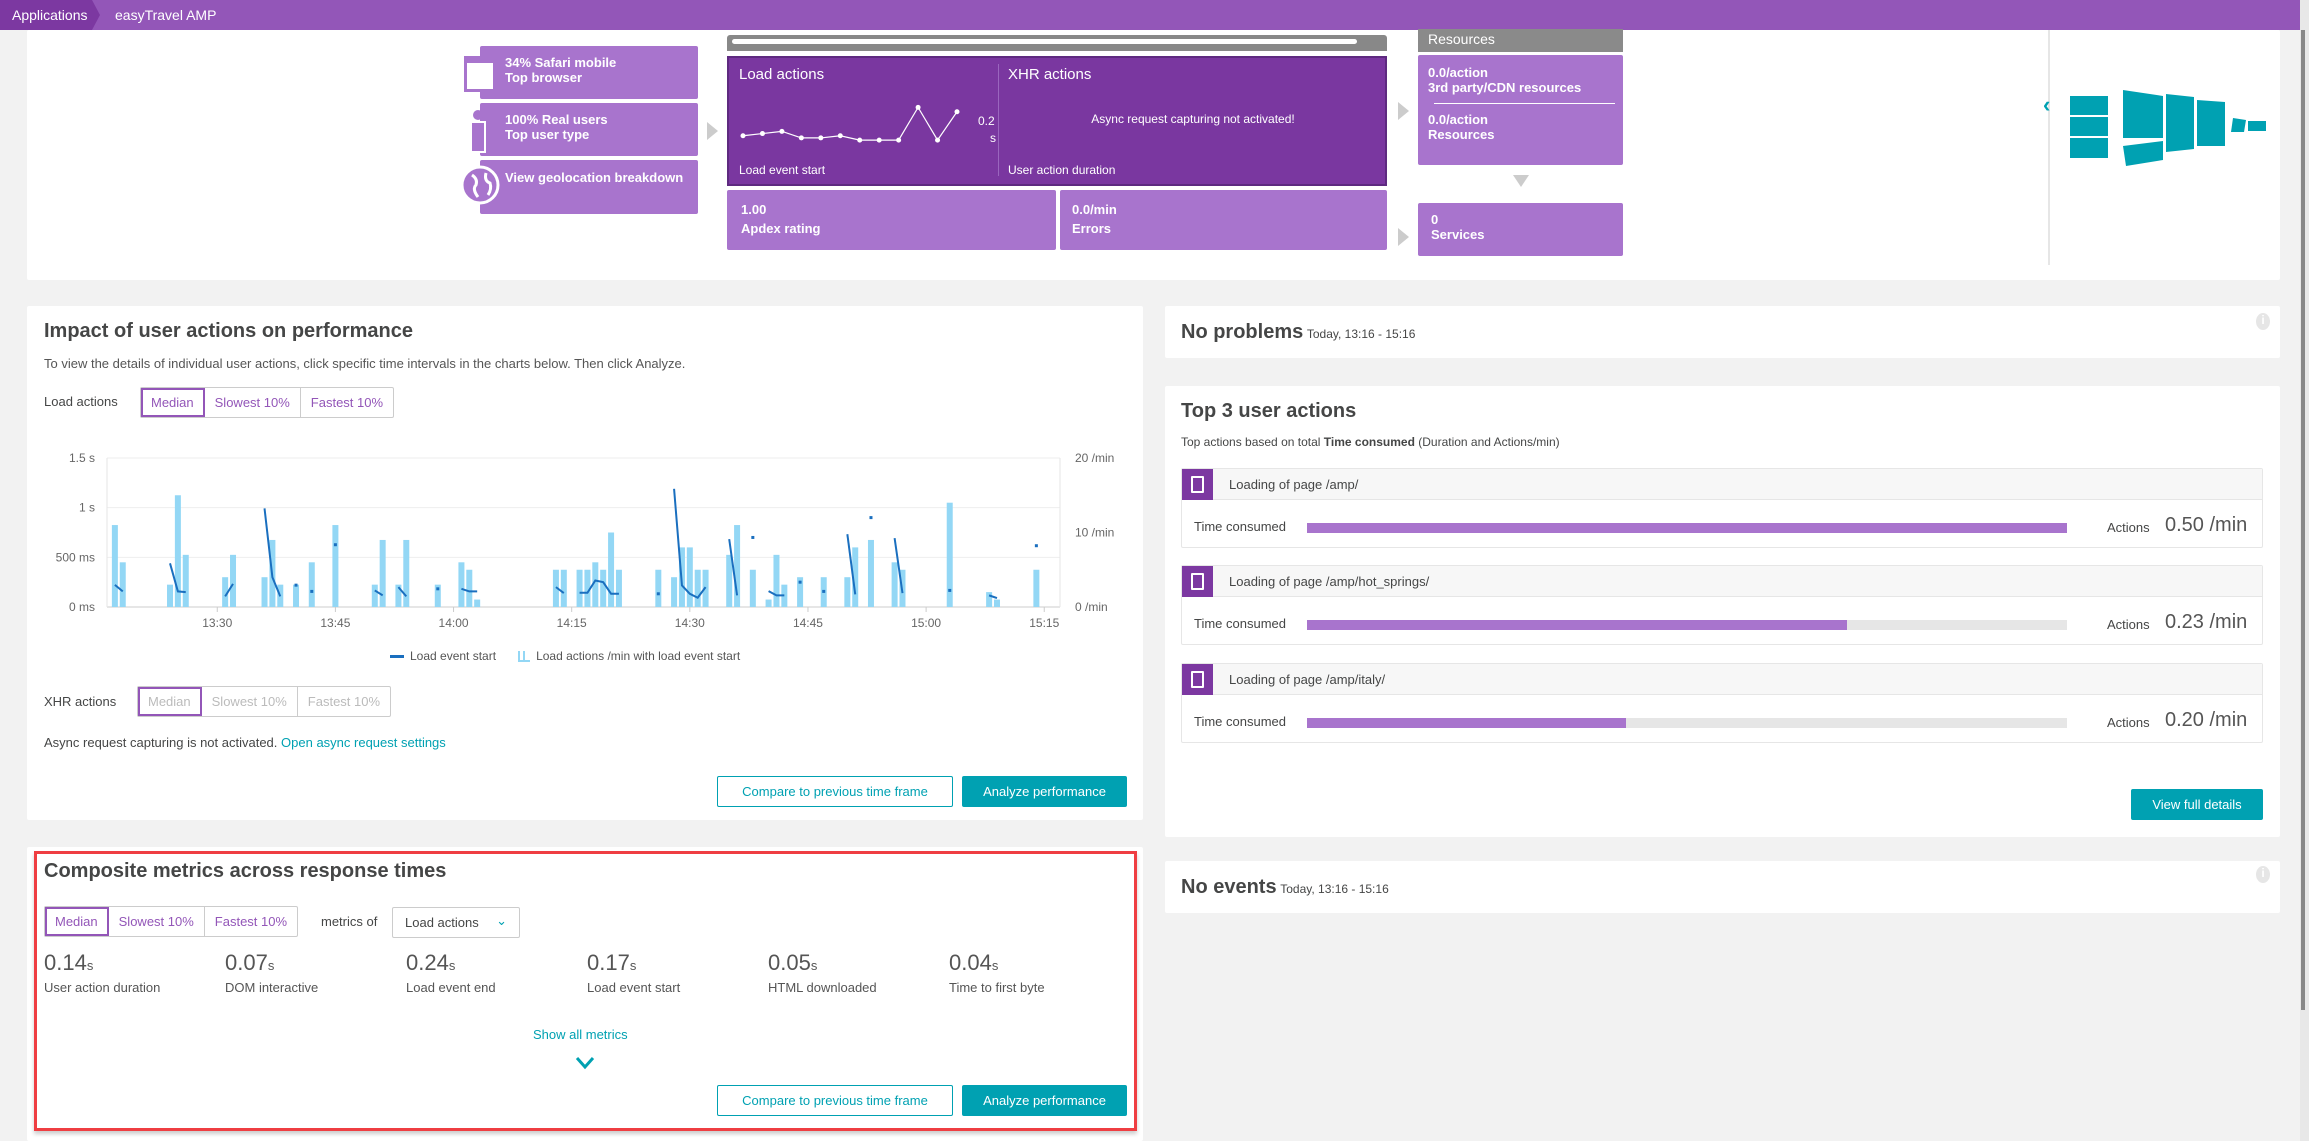  I want to click on errors-value: 0.0/min, so click(1094, 209).